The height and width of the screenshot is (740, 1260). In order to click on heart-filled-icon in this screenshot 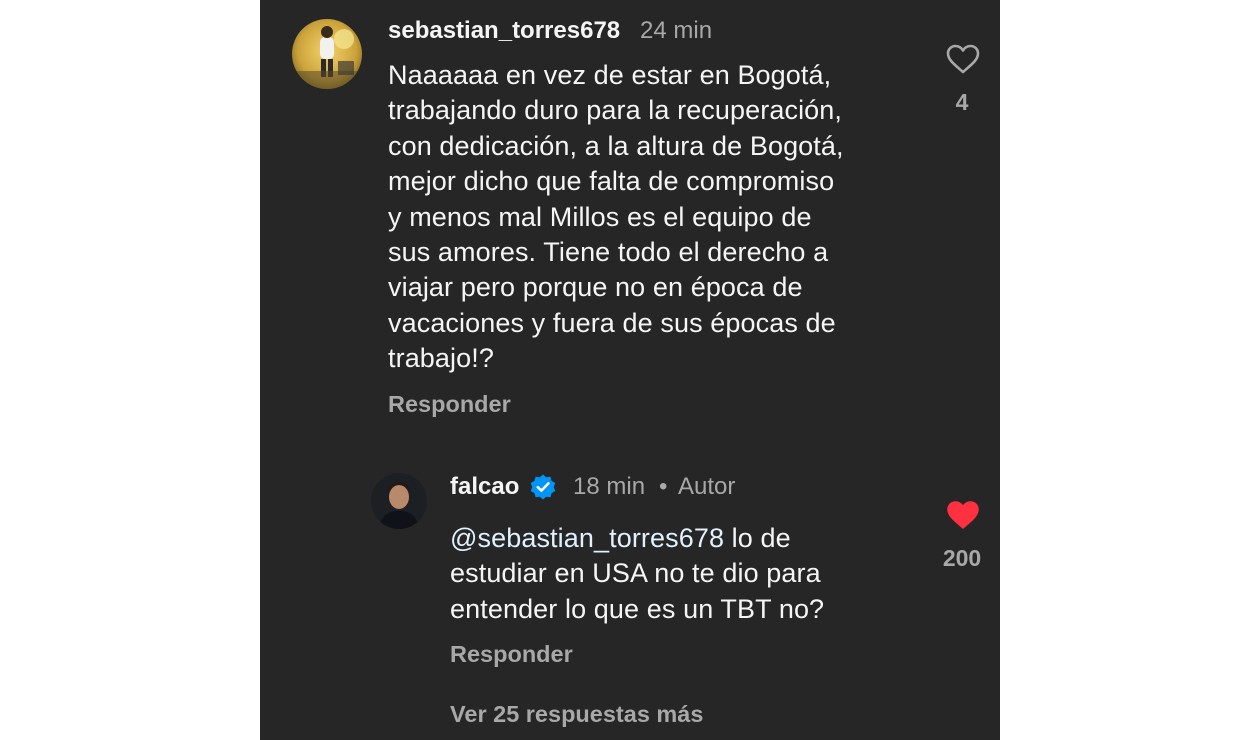, I will do `click(963, 515)`.